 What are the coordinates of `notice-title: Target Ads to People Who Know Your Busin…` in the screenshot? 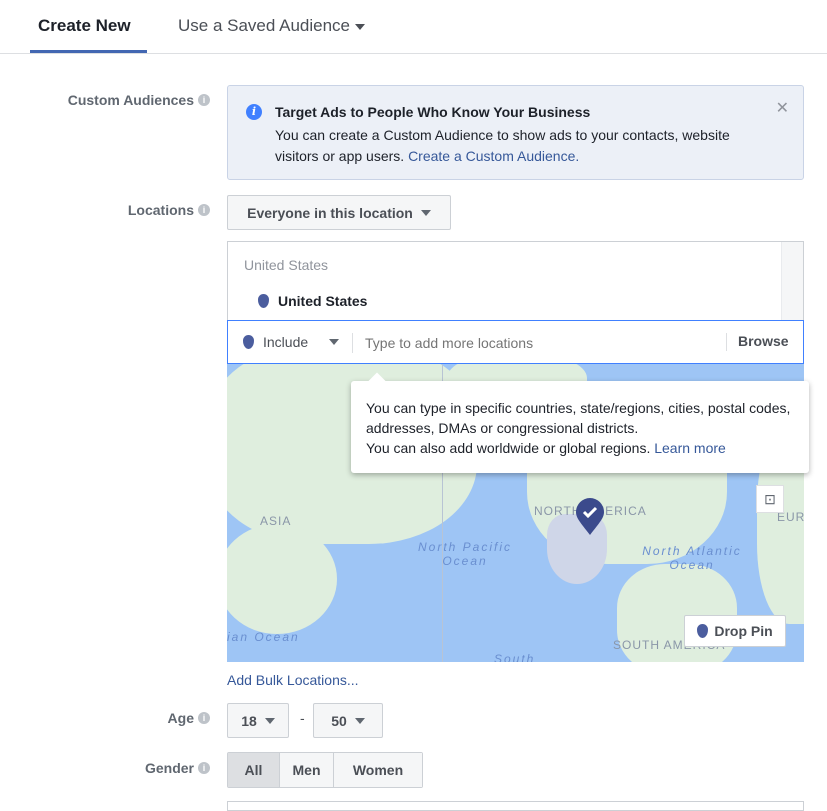 It's located at (433, 112).